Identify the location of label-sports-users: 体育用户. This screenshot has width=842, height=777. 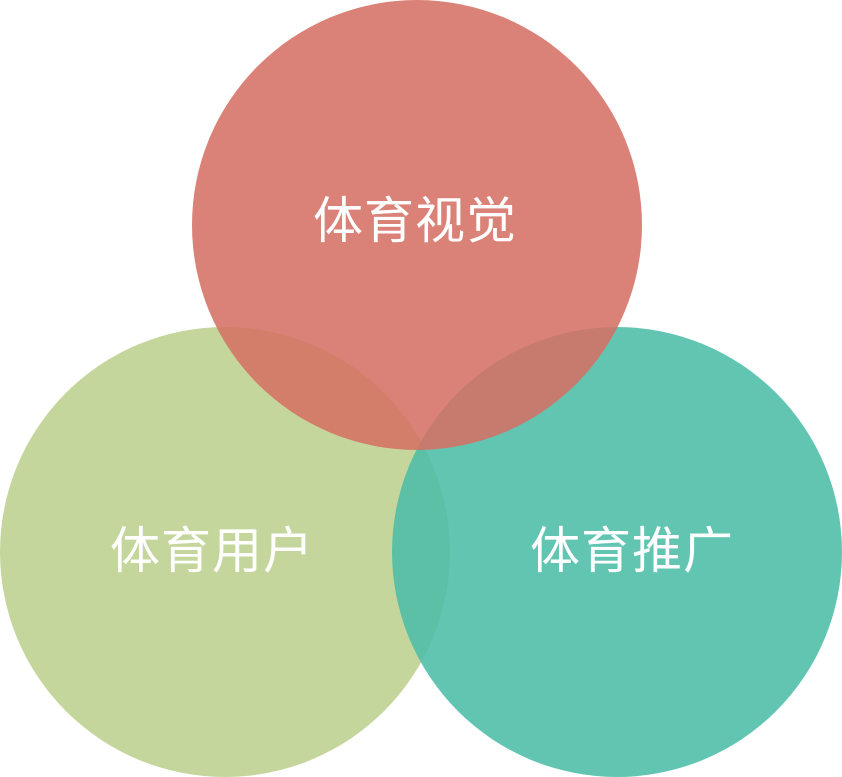
(212, 551).